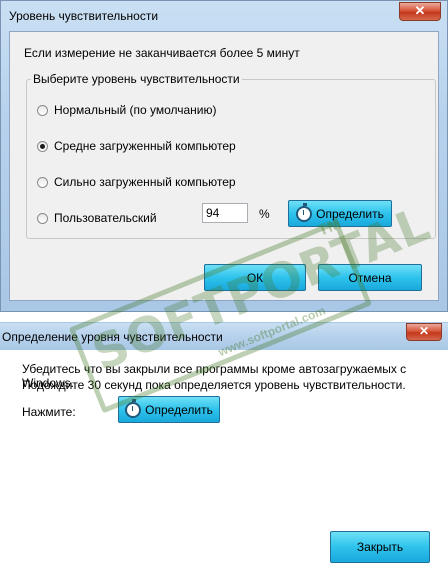 The width and height of the screenshot is (448, 585). What do you see at coordinates (350, 213) in the screenshot?
I see `determine-button-label: Определить` at bounding box center [350, 213].